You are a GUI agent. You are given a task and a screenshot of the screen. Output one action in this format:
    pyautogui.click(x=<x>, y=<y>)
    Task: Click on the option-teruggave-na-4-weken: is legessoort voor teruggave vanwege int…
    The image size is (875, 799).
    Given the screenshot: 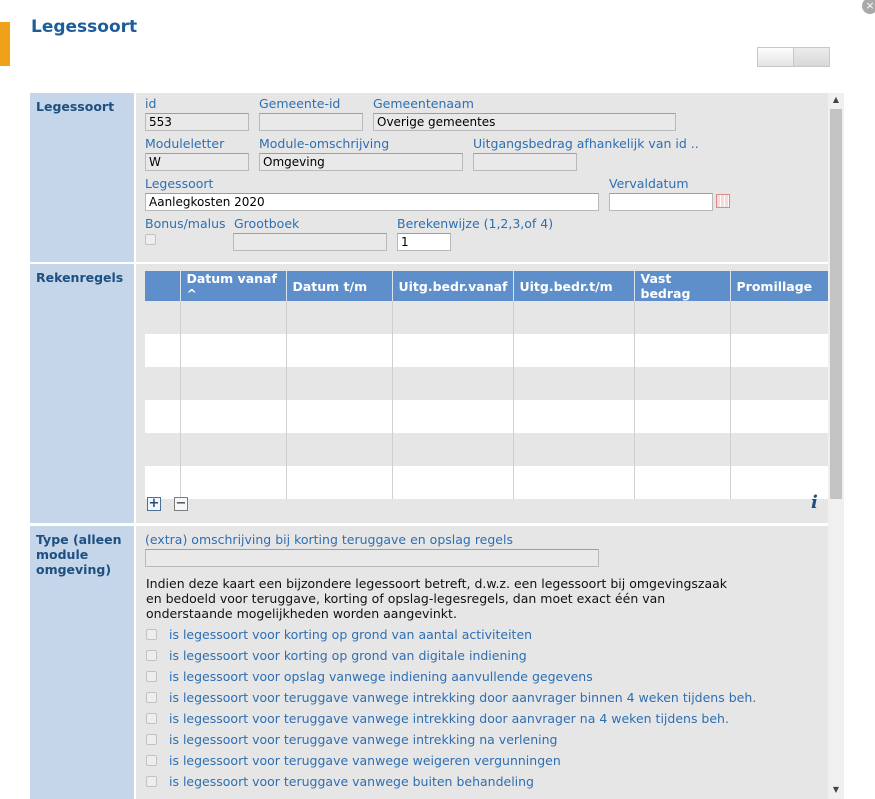 What is the action you would take?
    pyautogui.click(x=437, y=718)
    